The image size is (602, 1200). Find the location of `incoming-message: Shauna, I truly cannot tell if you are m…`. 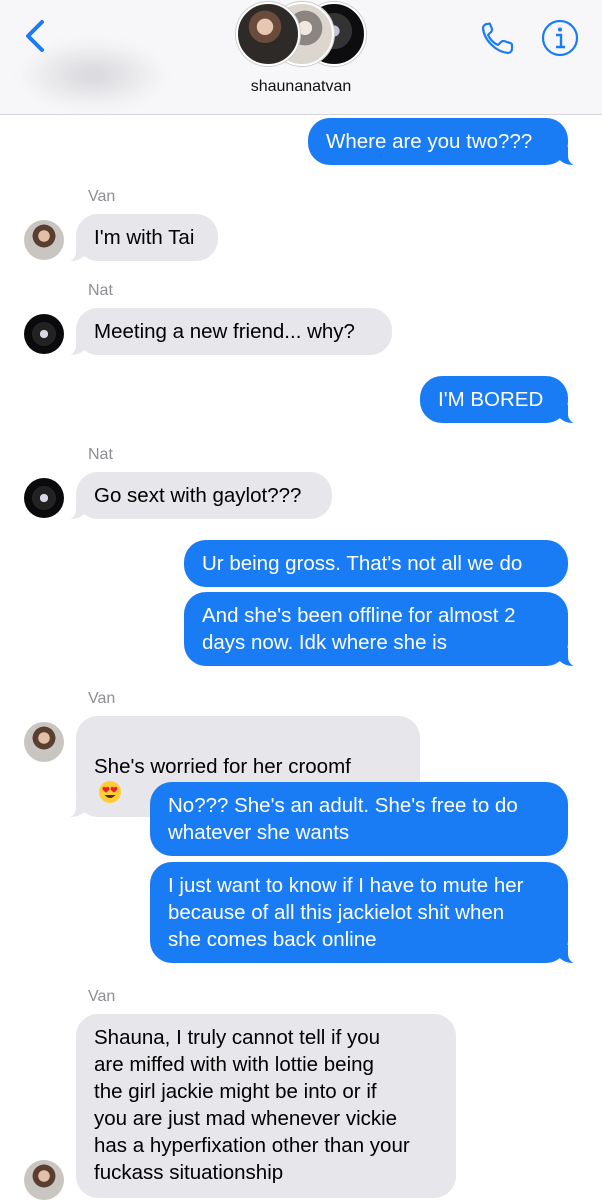

incoming-message: Shauna, I truly cannot tell if you are m… is located at coordinates (266, 1106).